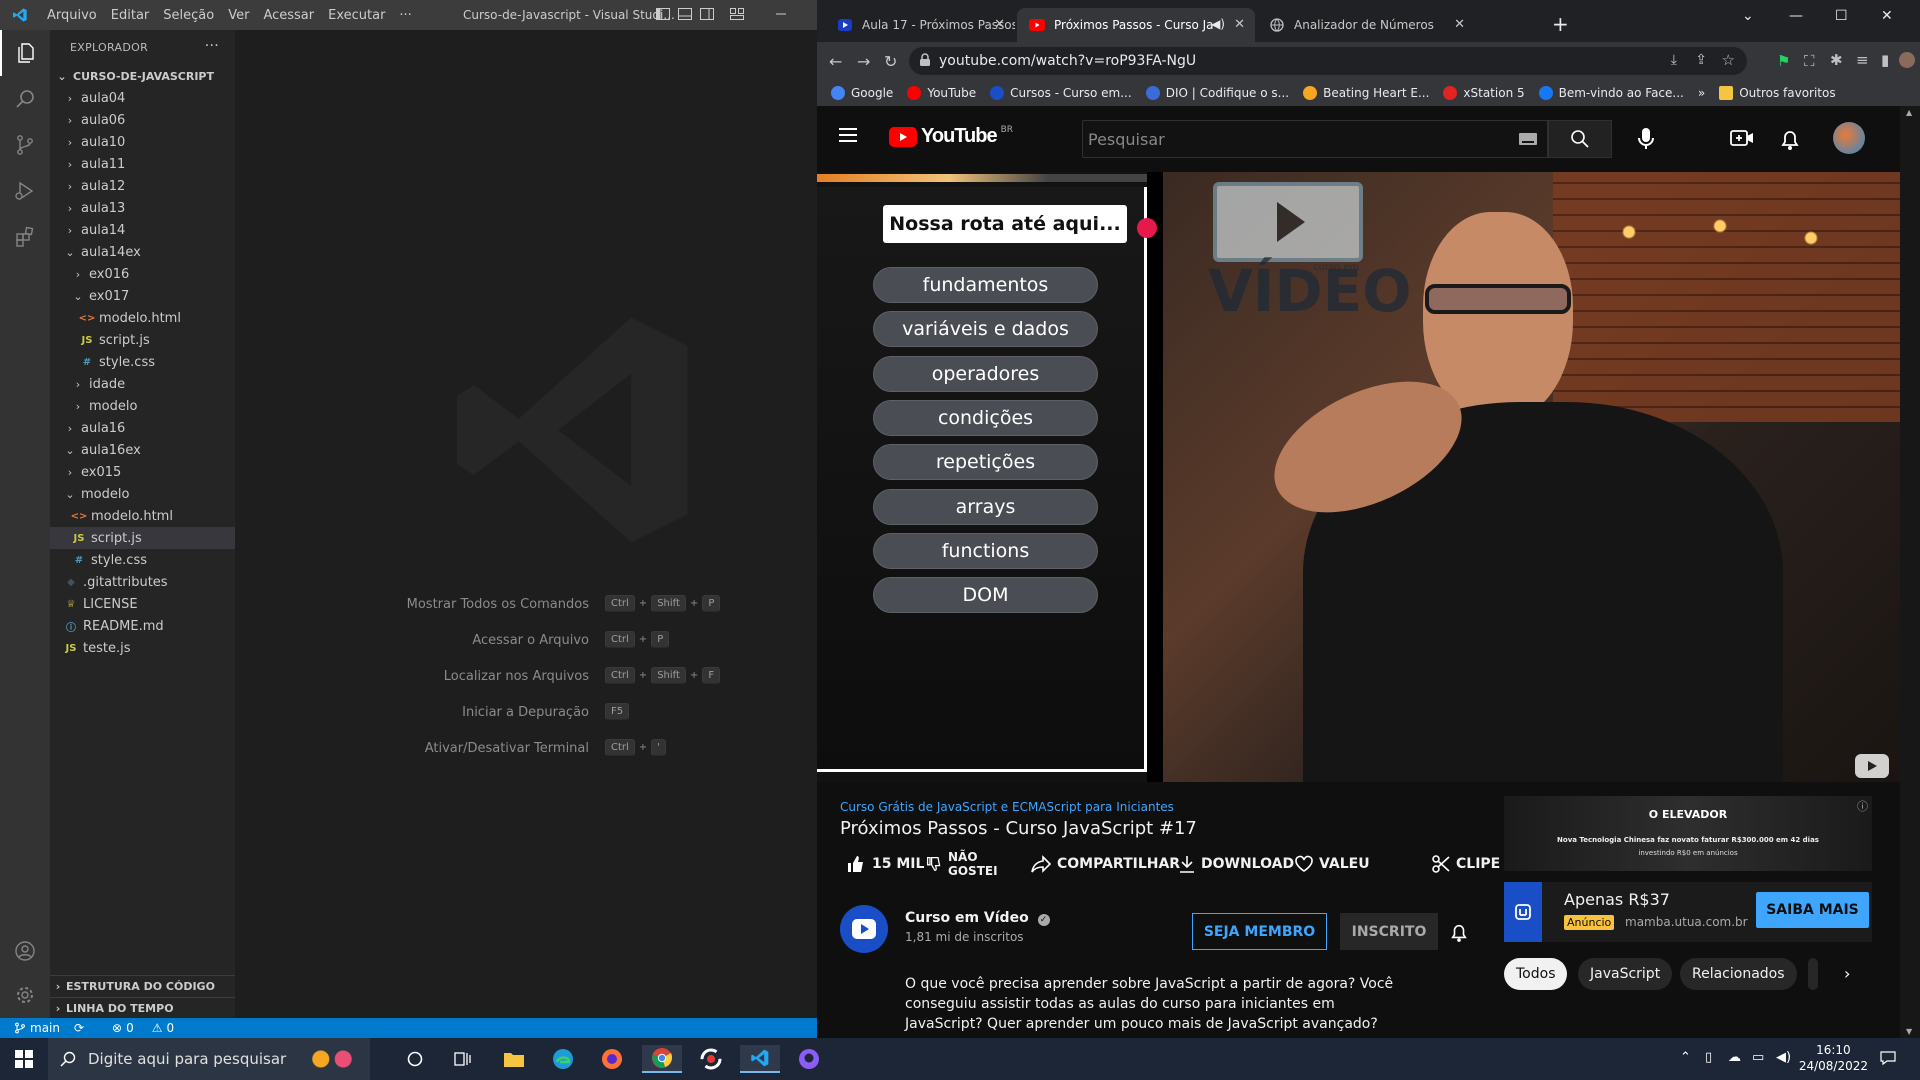  What do you see at coordinates (1748, 16) in the screenshot?
I see `tab-search-icon: ⌄` at bounding box center [1748, 16].